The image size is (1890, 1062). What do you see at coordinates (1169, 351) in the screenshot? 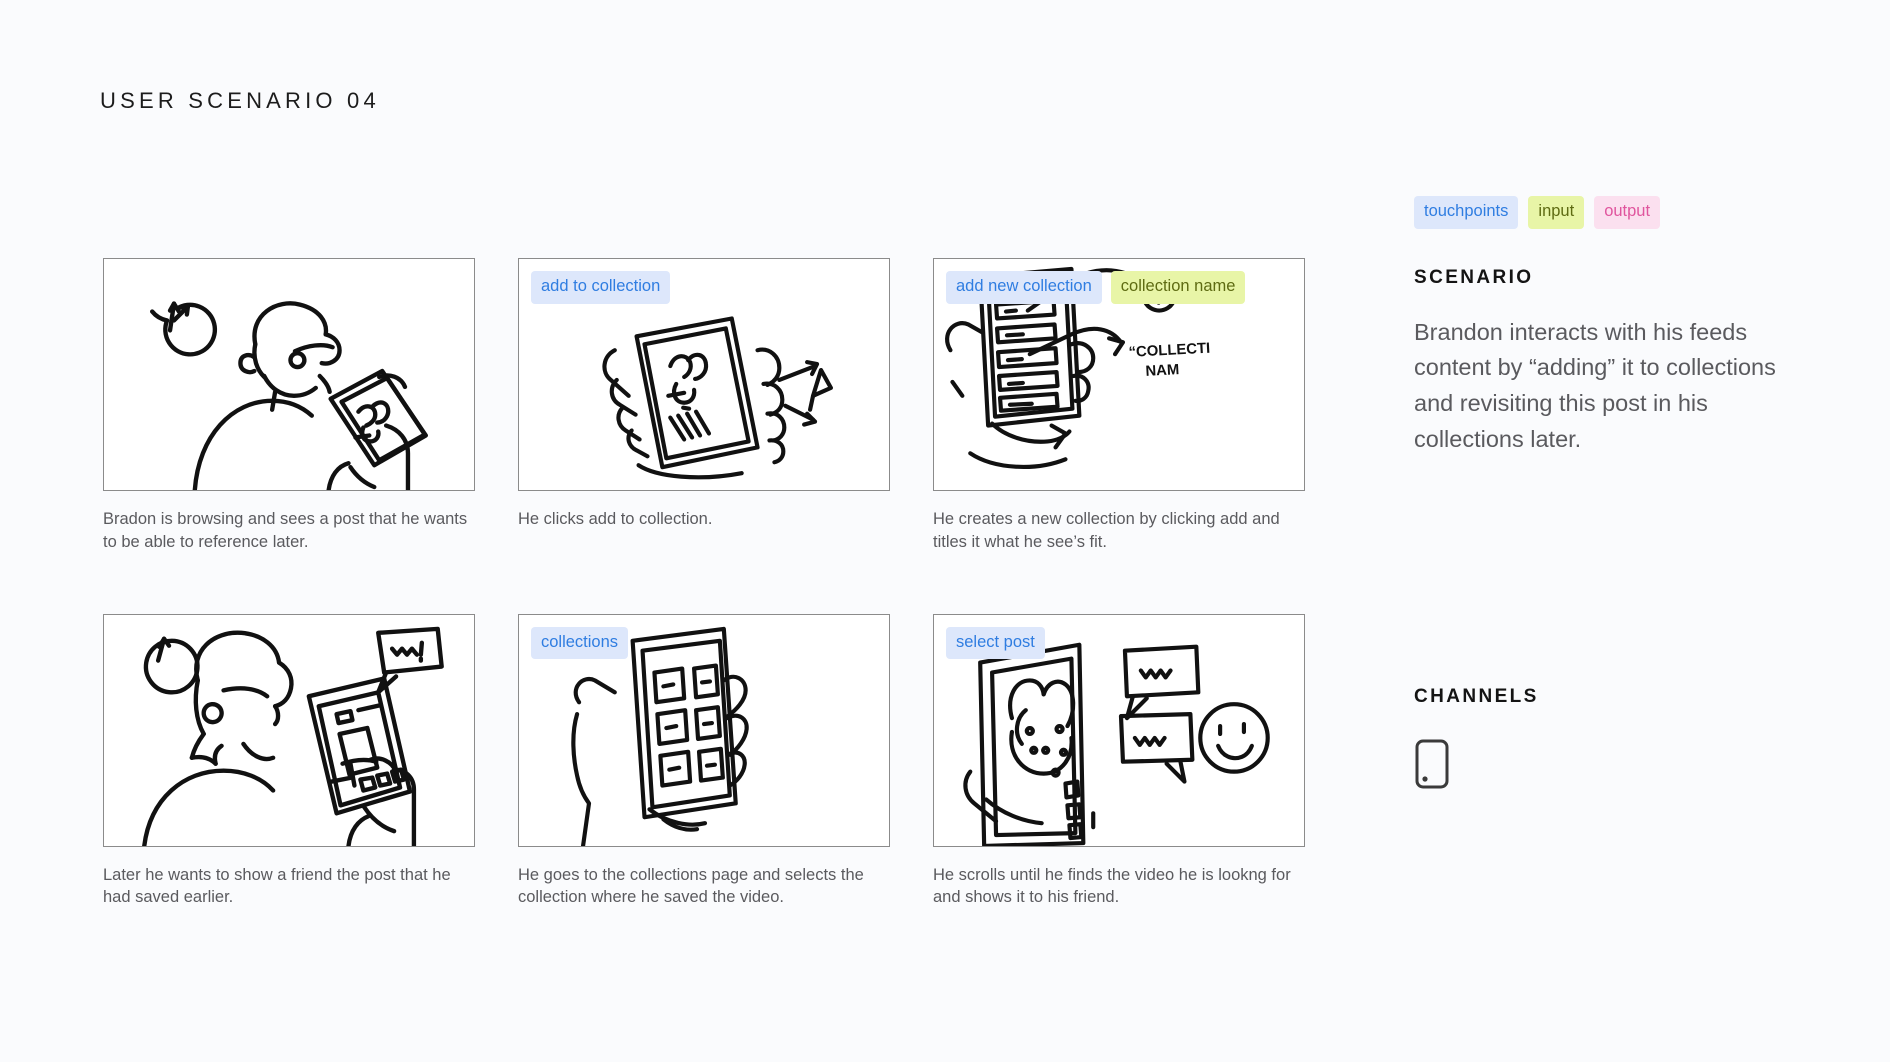
I see `sketch-handwriting-line1: “COLLECTI` at bounding box center [1169, 351].